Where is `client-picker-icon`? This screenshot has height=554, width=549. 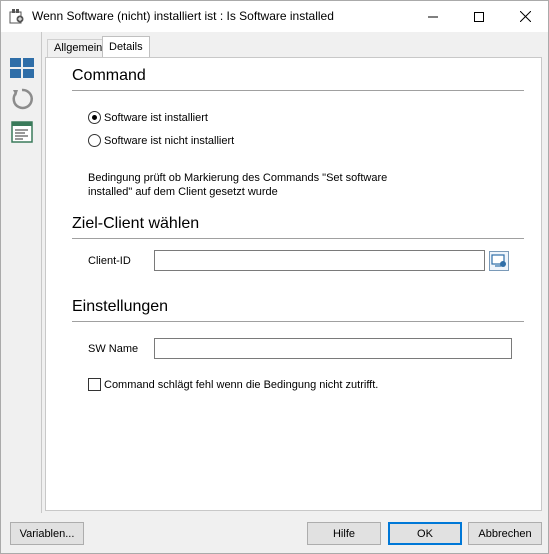
client-picker-icon is located at coordinates (498, 260).